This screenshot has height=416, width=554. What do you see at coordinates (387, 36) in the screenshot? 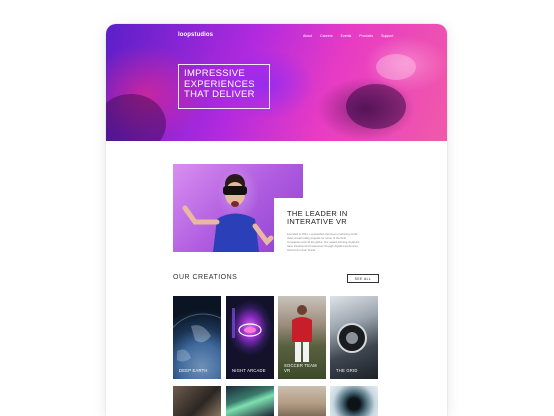
I see `nav-link-support: Support` at bounding box center [387, 36].